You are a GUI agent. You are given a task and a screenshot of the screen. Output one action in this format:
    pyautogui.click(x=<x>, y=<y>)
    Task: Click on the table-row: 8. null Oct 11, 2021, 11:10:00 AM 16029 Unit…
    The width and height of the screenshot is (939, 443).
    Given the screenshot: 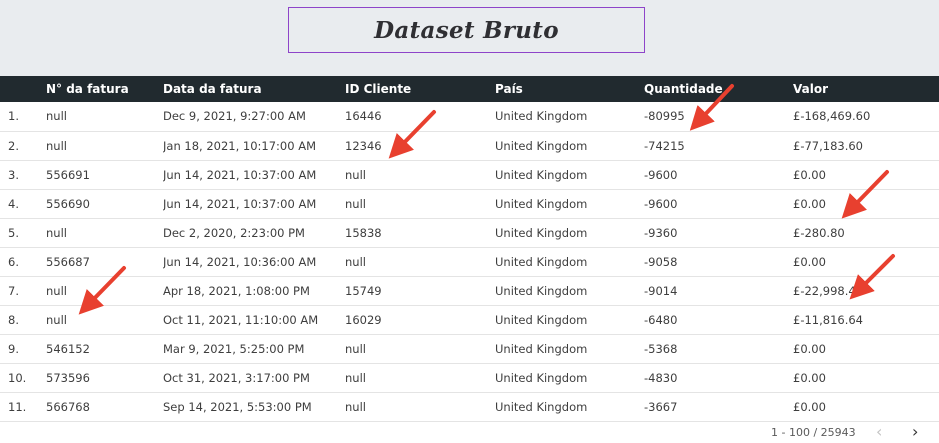 What is the action you would take?
    pyautogui.click(x=469, y=319)
    